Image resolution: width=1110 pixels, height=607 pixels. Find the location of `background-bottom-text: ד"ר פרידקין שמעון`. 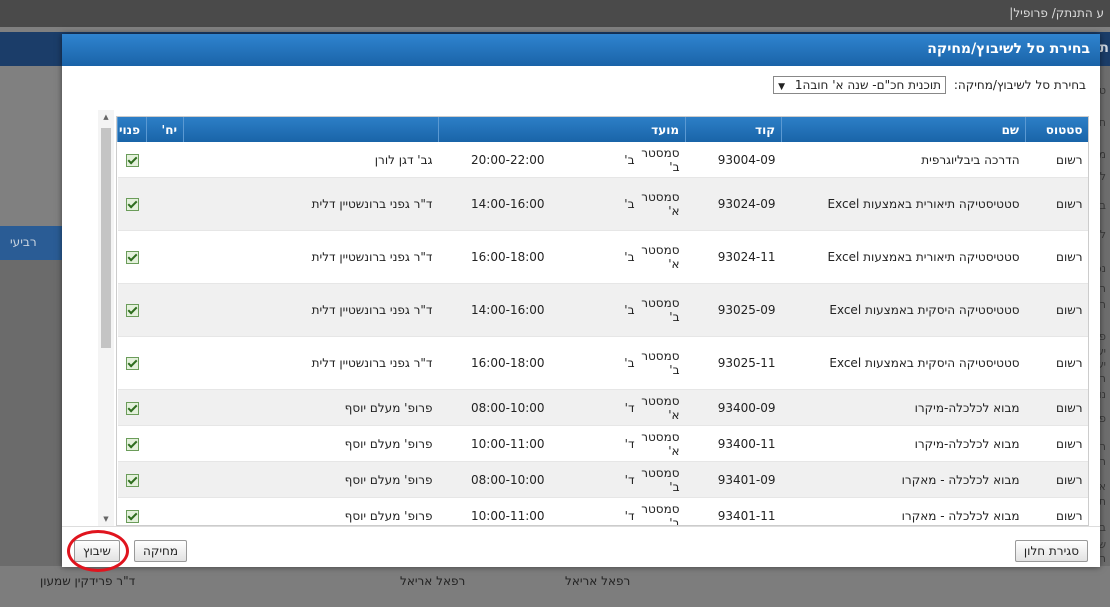

background-bottom-text: ד"ר פרידקין שמעון is located at coordinates (88, 581).